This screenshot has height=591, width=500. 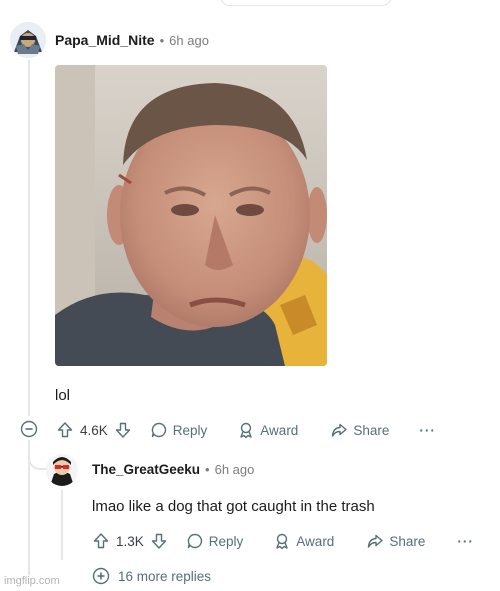 I want to click on more-replies-button: 16 more replies, so click(x=151, y=576).